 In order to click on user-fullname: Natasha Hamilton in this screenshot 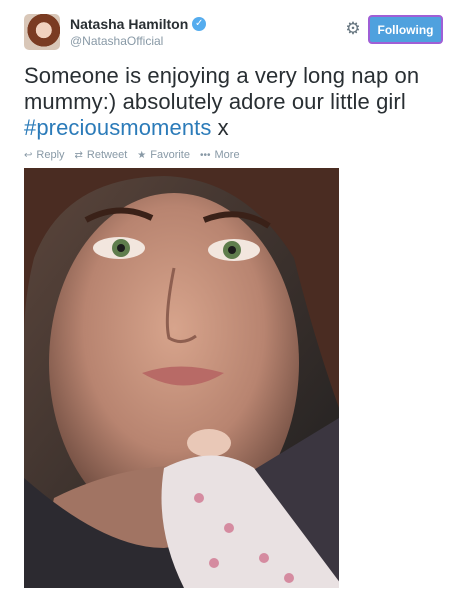, I will do `click(129, 24)`.